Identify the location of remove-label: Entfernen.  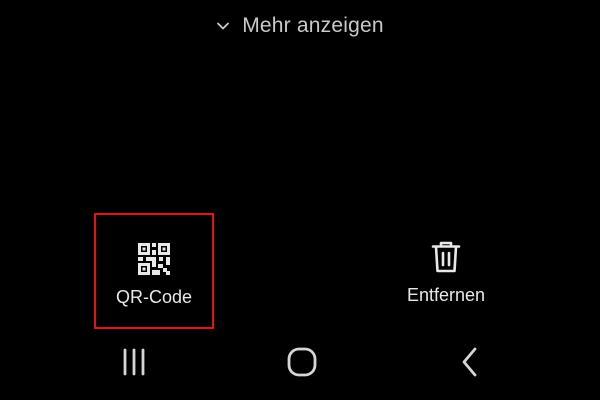
(446, 295).